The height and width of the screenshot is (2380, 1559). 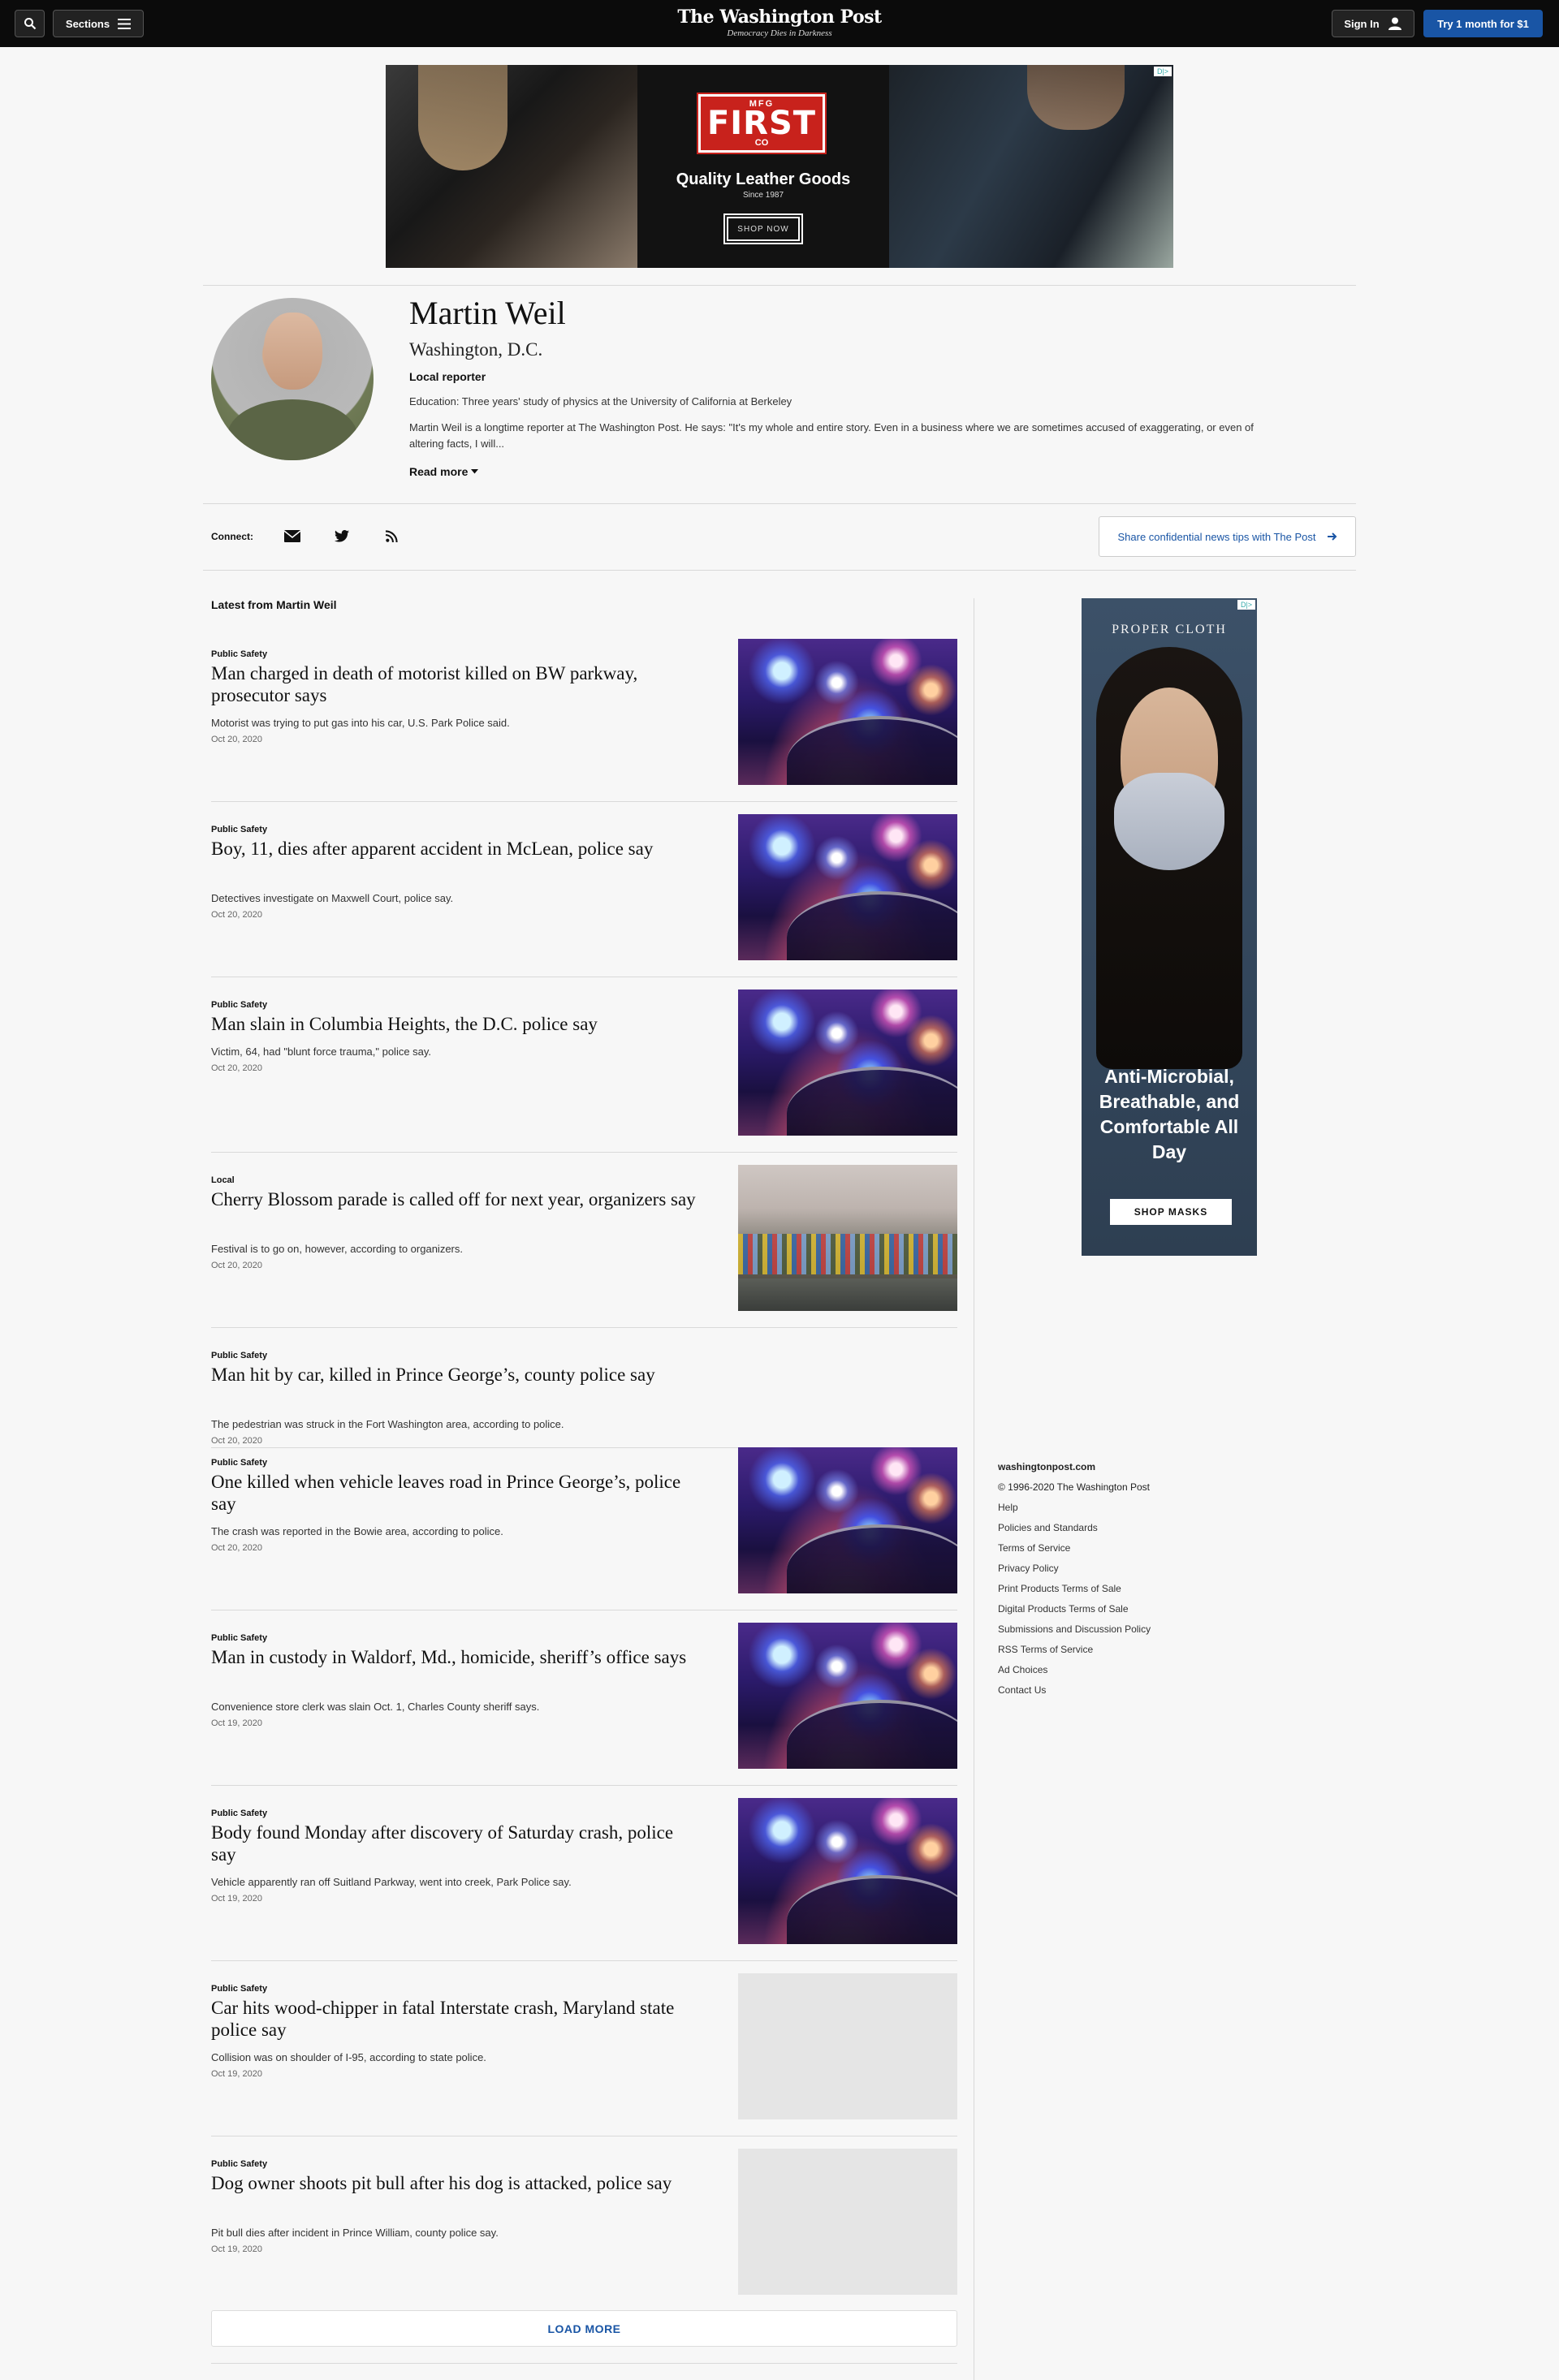 What do you see at coordinates (1120, 1532) in the screenshot?
I see `footer-link: Policies and Standards` at bounding box center [1120, 1532].